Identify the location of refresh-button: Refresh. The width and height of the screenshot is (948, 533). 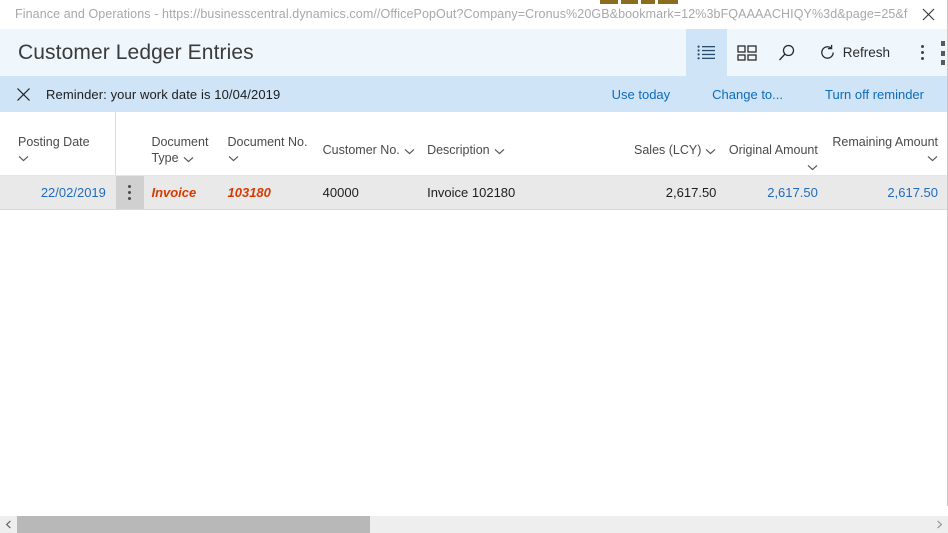
(854, 52).